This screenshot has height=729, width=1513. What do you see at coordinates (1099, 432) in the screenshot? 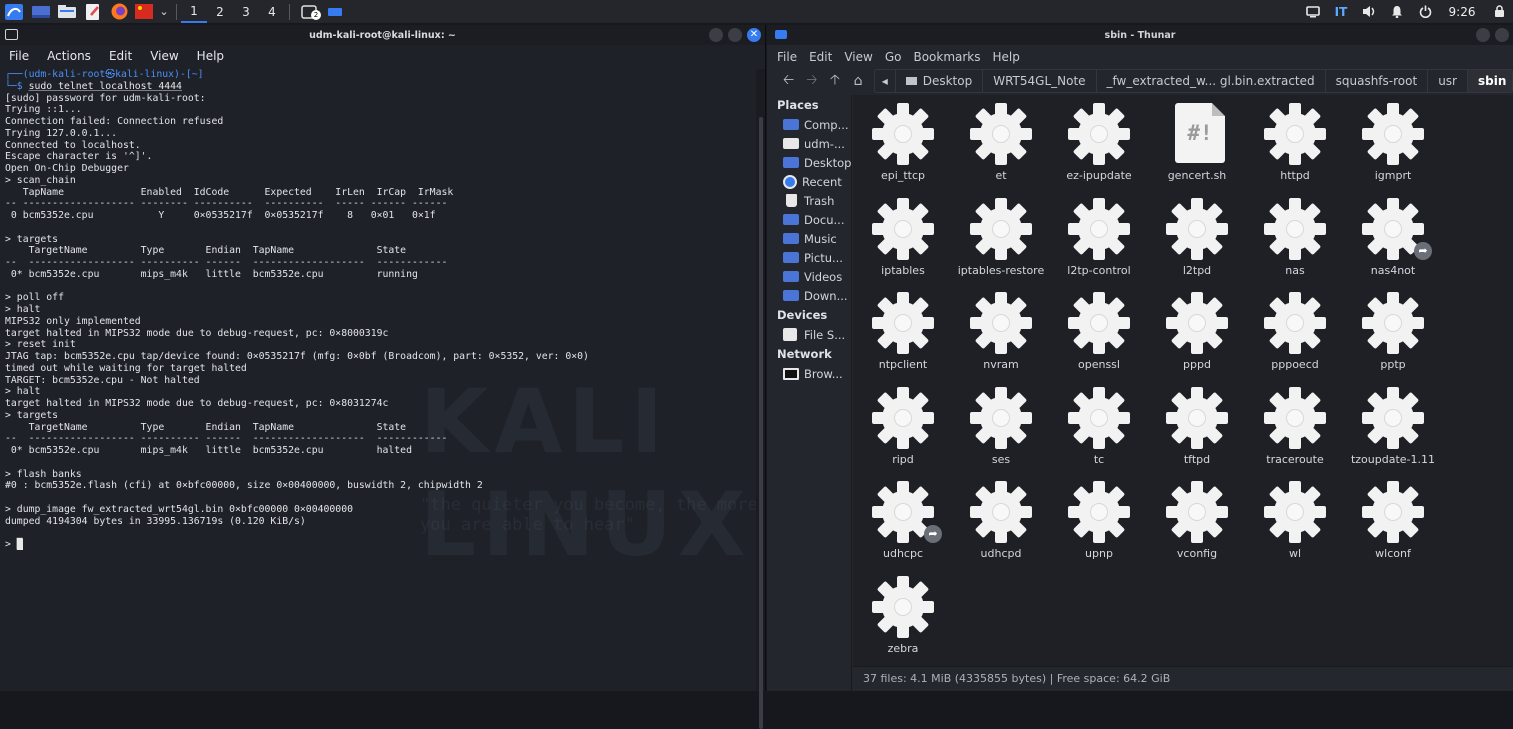
I see `file-item: tc` at bounding box center [1099, 432].